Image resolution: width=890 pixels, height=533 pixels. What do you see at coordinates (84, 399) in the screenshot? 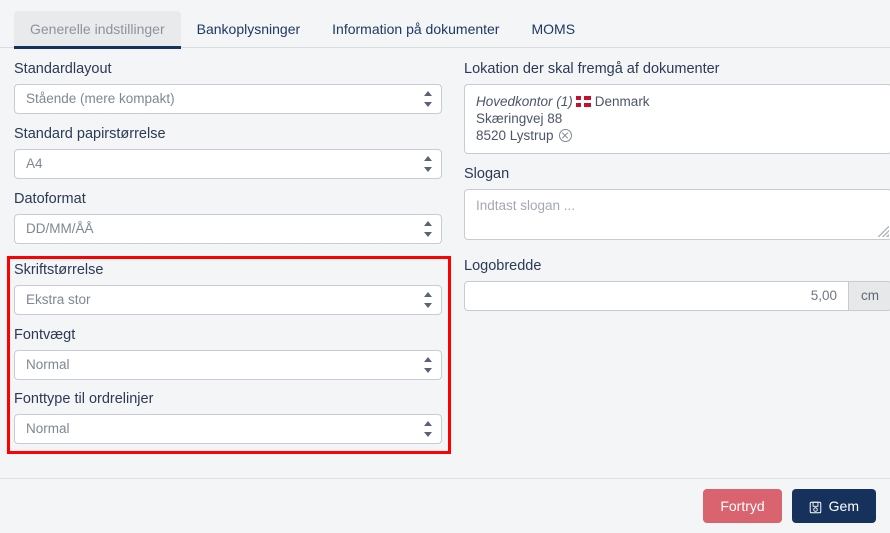
I see `fonttype-label: Fonttype til ordrelinjer` at bounding box center [84, 399].